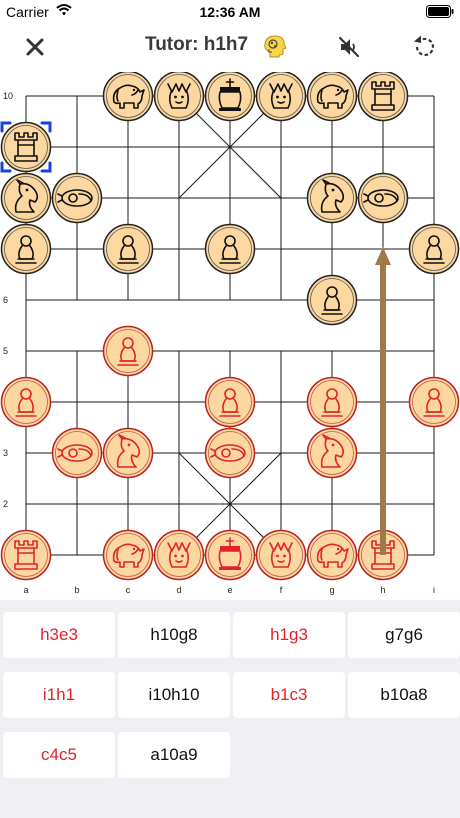  I want to click on clock: 12:36 AM, so click(230, 12).